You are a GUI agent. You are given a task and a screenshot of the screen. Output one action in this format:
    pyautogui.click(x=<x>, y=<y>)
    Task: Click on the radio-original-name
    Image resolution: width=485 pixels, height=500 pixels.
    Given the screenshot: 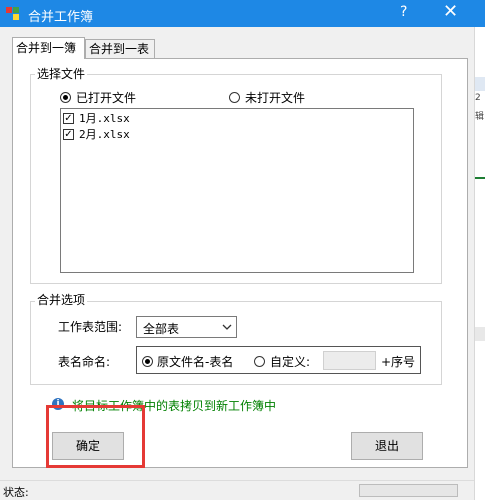 What is the action you would take?
    pyautogui.click(x=147, y=361)
    